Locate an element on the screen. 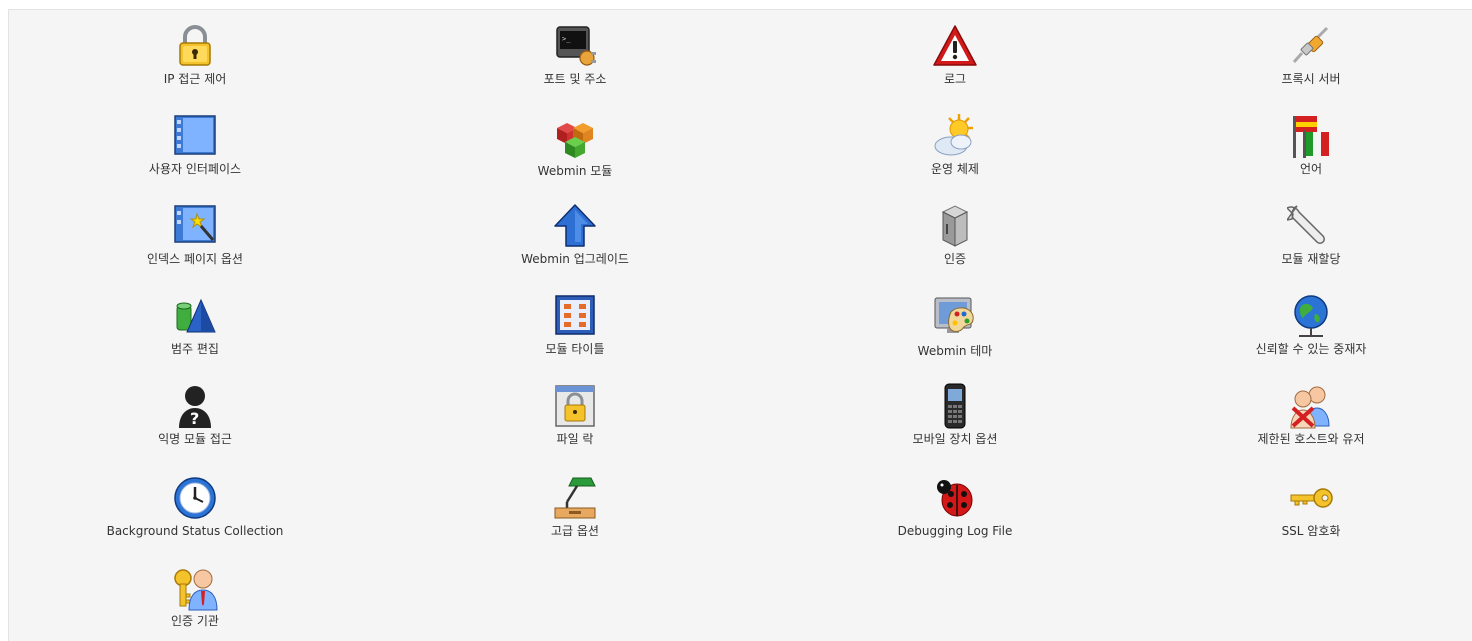 This screenshot has height=641, width=1472. module-label: Webmin 테마 is located at coordinates (955, 351).